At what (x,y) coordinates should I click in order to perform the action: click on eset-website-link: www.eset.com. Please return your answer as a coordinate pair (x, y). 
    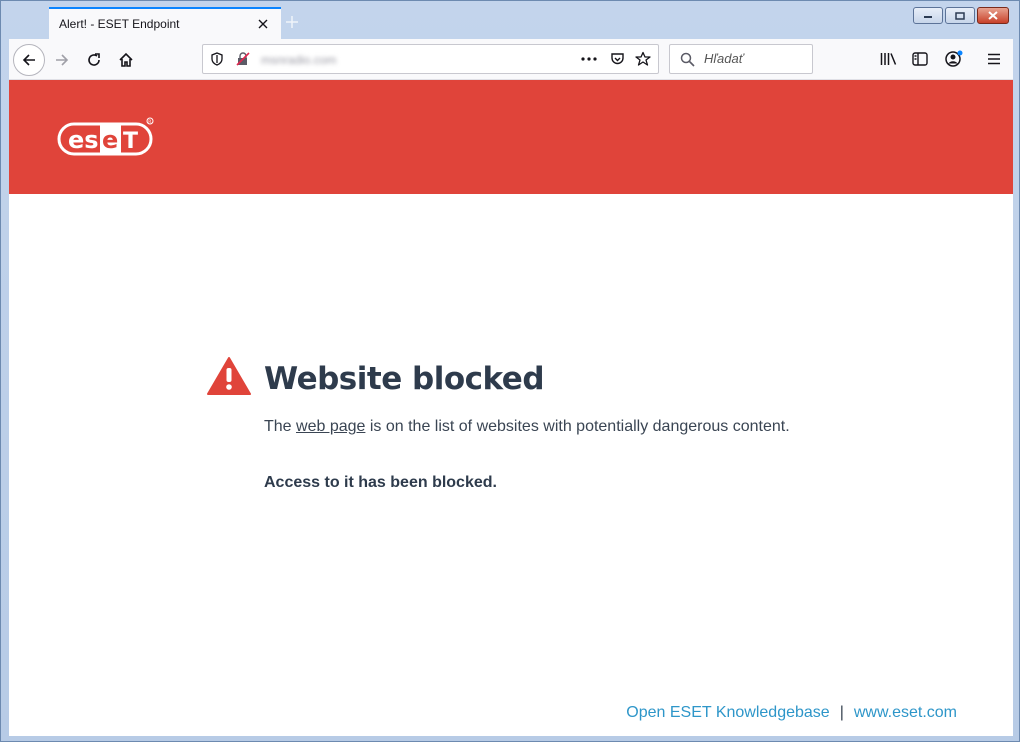
    Looking at the image, I should click on (905, 713).